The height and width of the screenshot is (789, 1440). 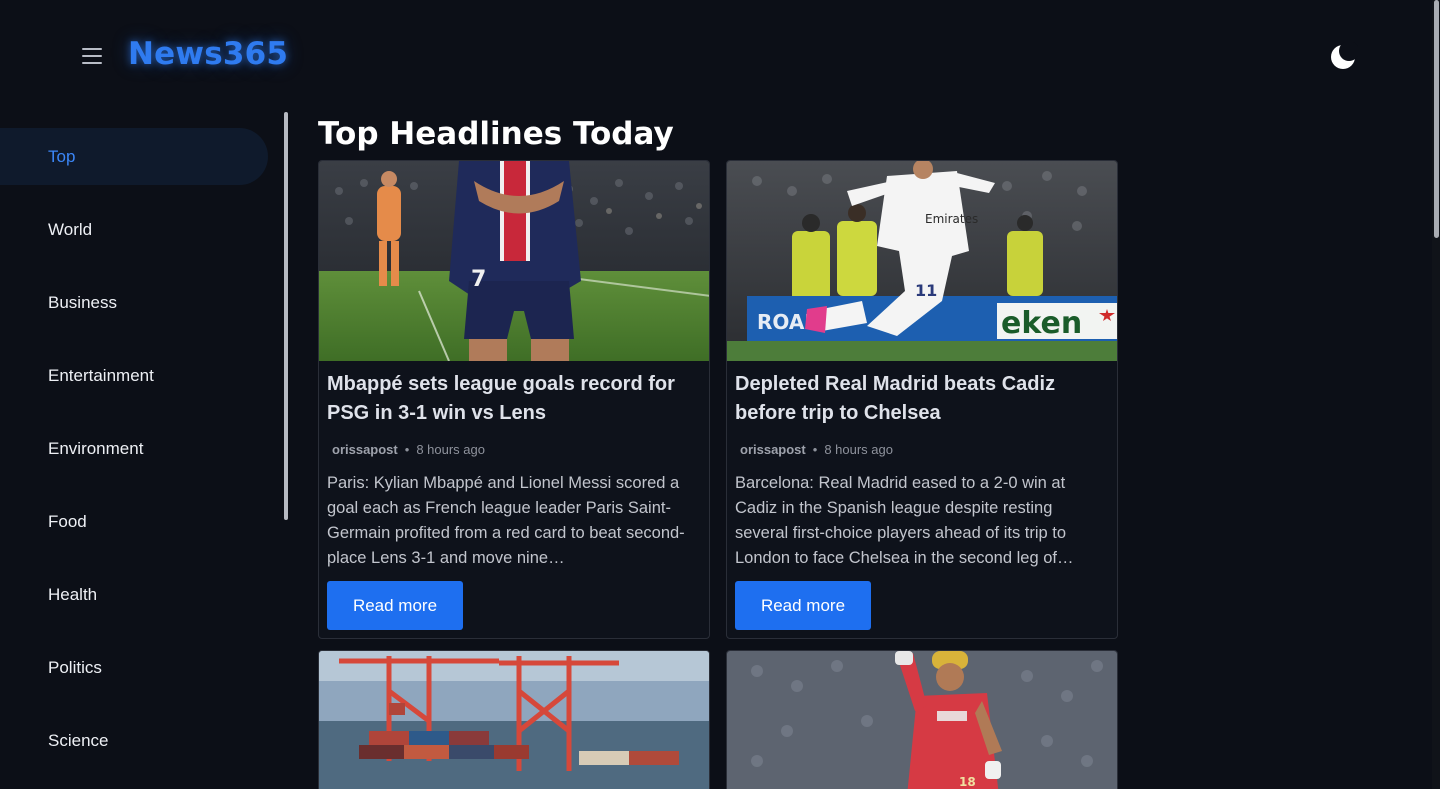 What do you see at coordinates (134, 156) in the screenshot?
I see `sidebar-item-top: Top` at bounding box center [134, 156].